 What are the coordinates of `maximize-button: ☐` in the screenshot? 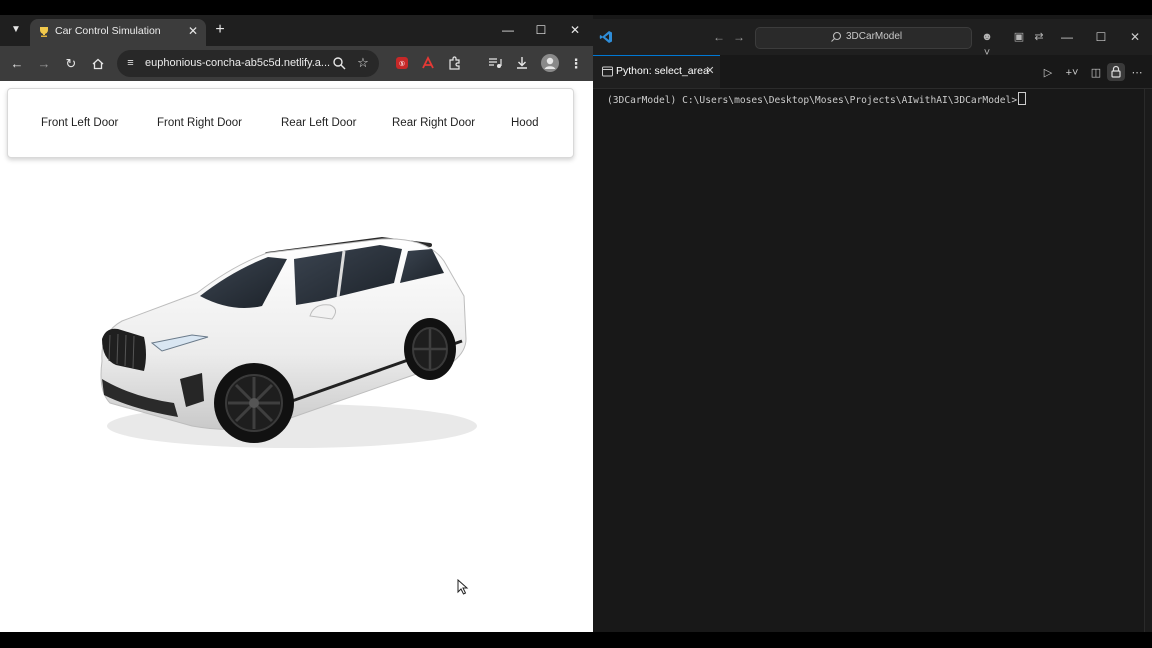 It's located at (541, 30).